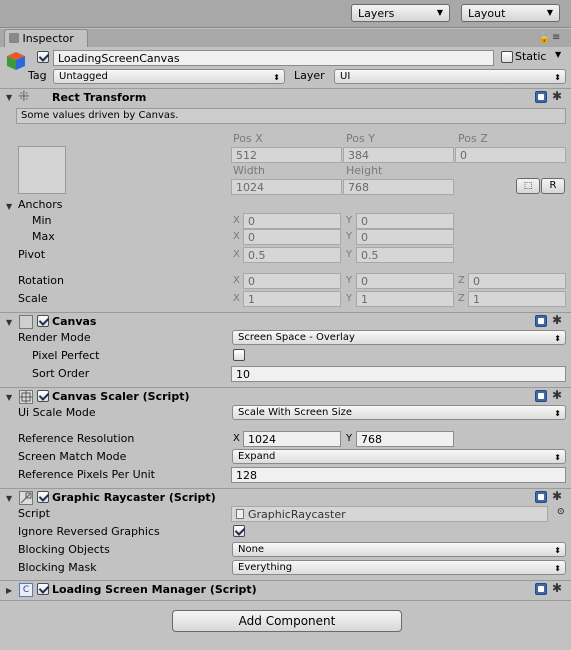  Describe the element at coordinates (510, 13) in the screenshot. I see `layout-dropdown: Layout ▼` at that location.